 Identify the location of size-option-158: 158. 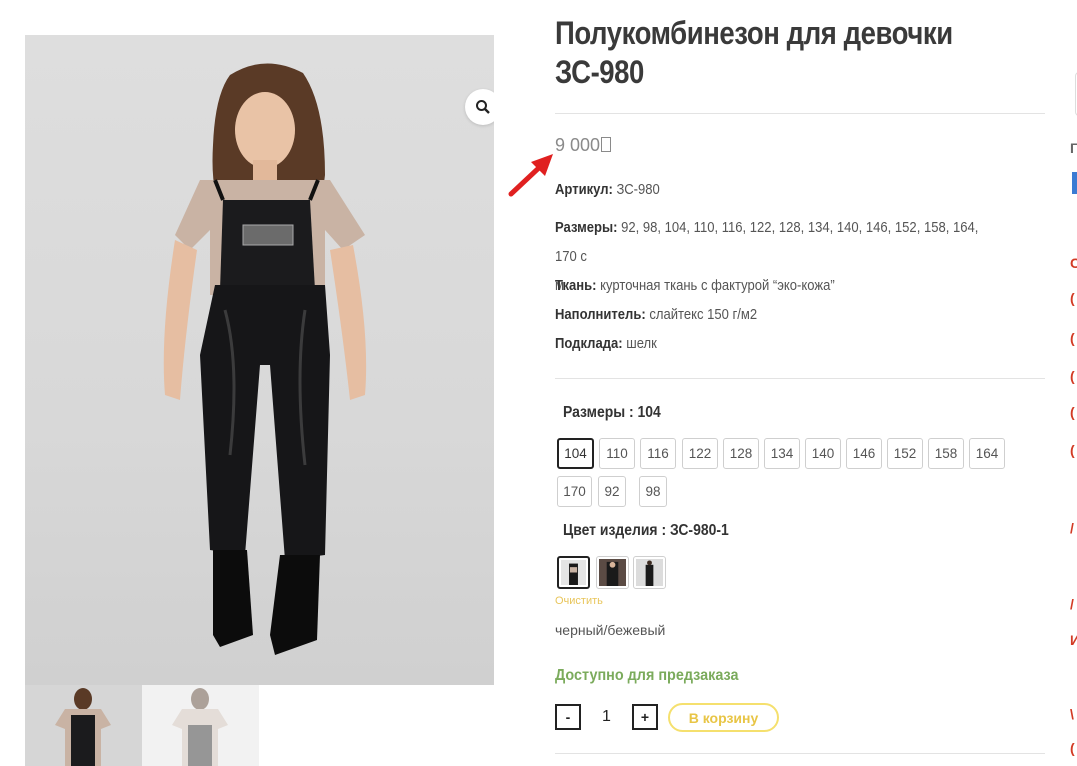
(946, 453).